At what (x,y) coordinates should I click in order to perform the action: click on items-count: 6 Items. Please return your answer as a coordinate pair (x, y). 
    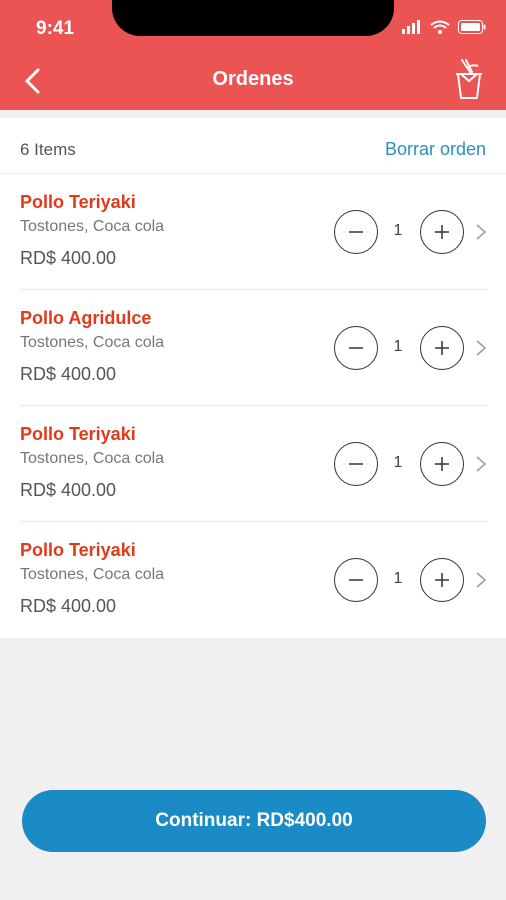
    Looking at the image, I should click on (48, 149).